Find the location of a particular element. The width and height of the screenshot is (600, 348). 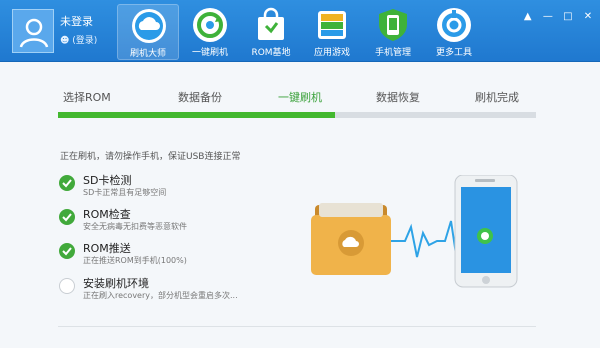

cloud-folder-icon is located at coordinates (351, 239).